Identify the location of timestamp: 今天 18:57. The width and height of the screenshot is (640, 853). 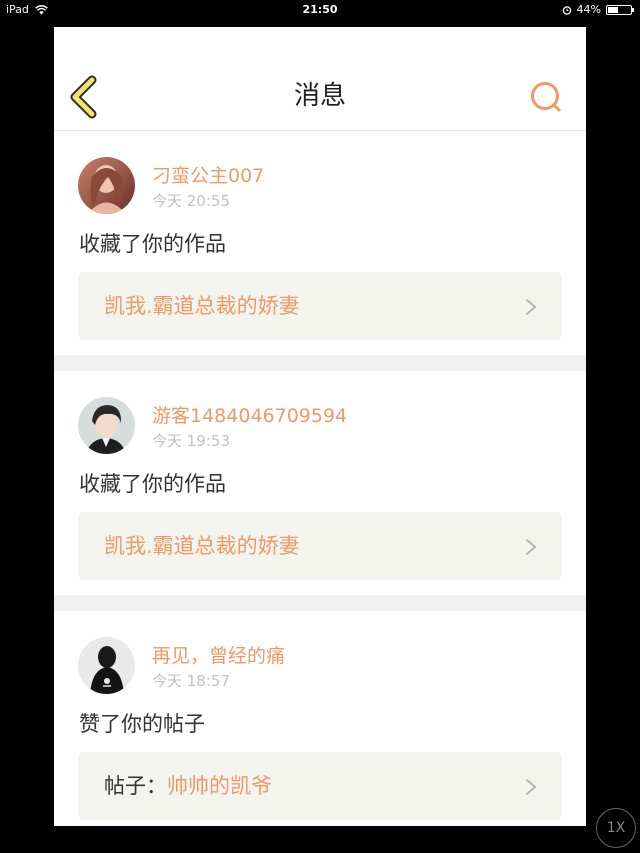
(191, 681).